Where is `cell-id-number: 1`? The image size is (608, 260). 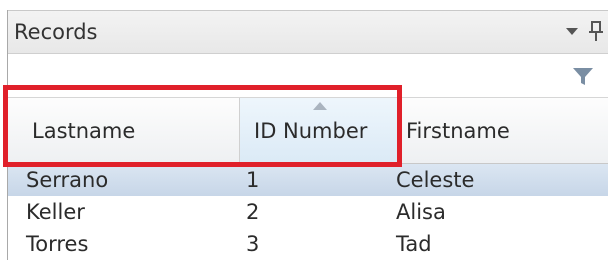
cell-id-number: 1 is located at coordinates (253, 180).